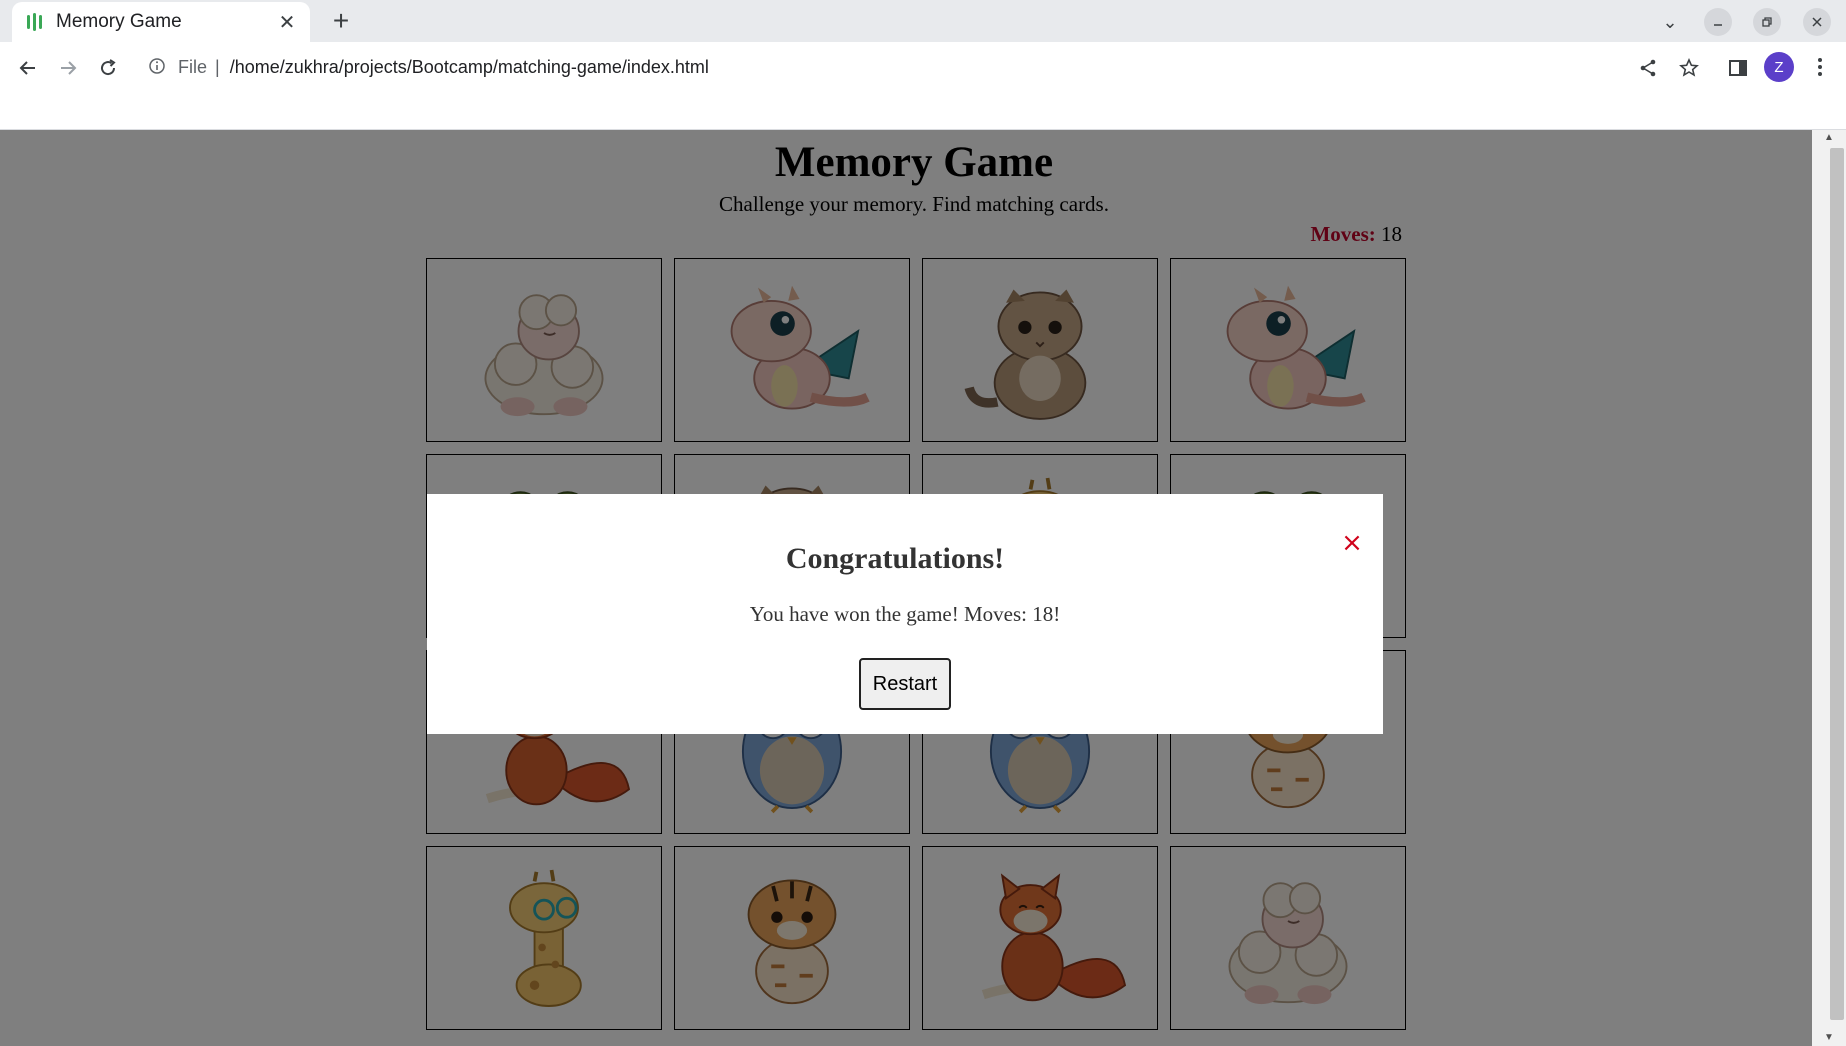  What do you see at coordinates (1817, 22) in the screenshot?
I see `close-window-icon` at bounding box center [1817, 22].